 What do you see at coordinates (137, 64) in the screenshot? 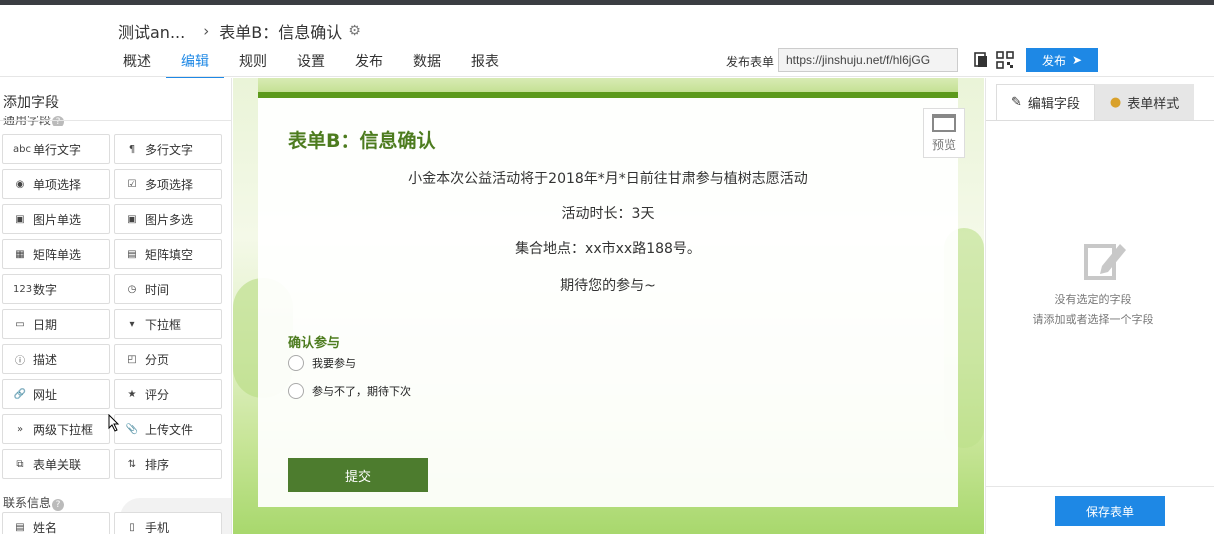
I see `tab-overview: 概述` at bounding box center [137, 64].